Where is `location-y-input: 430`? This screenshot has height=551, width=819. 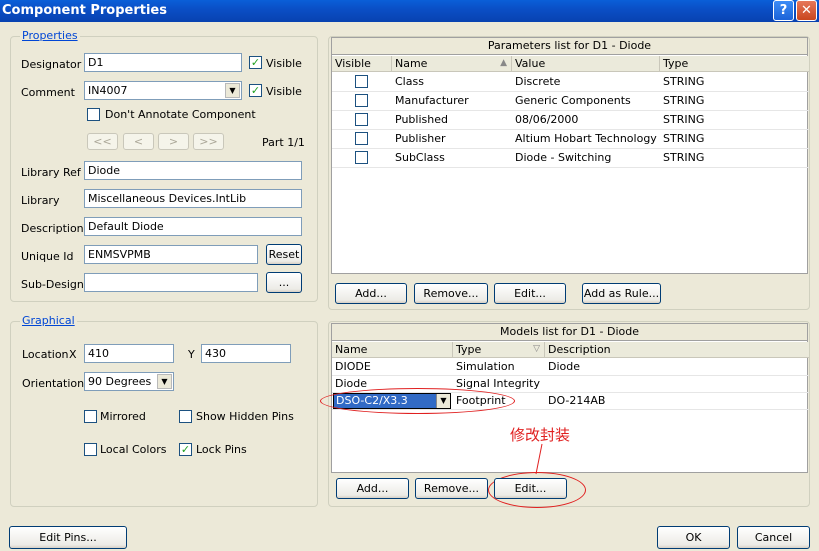
location-y-input: 430 is located at coordinates (246, 353).